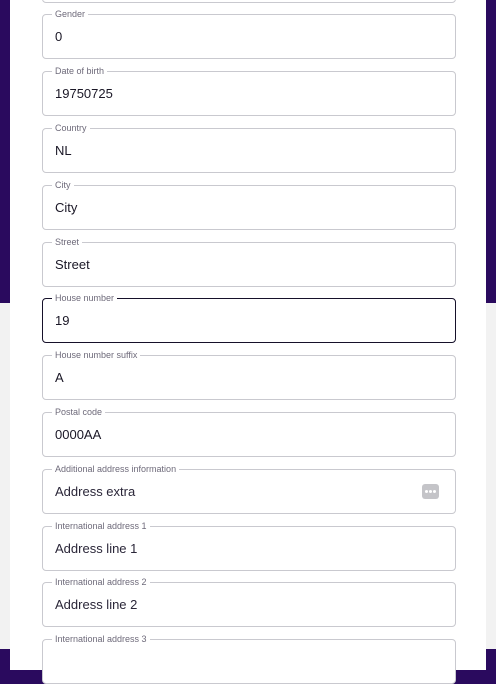 Image resolution: width=496 pixels, height=684 pixels. Describe the element at coordinates (79, 412) in the screenshot. I see `postal-code-label: Postal code` at that location.